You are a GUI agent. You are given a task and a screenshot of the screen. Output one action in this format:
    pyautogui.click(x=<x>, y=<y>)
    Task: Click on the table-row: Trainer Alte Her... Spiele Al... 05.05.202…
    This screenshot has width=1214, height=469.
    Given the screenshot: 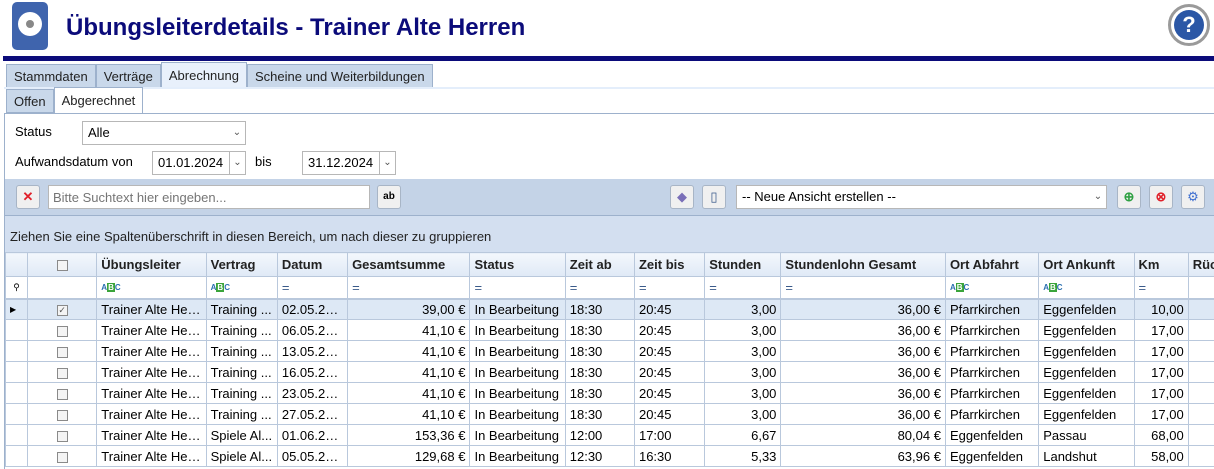 What is the action you would take?
    pyautogui.click(x=609, y=456)
    